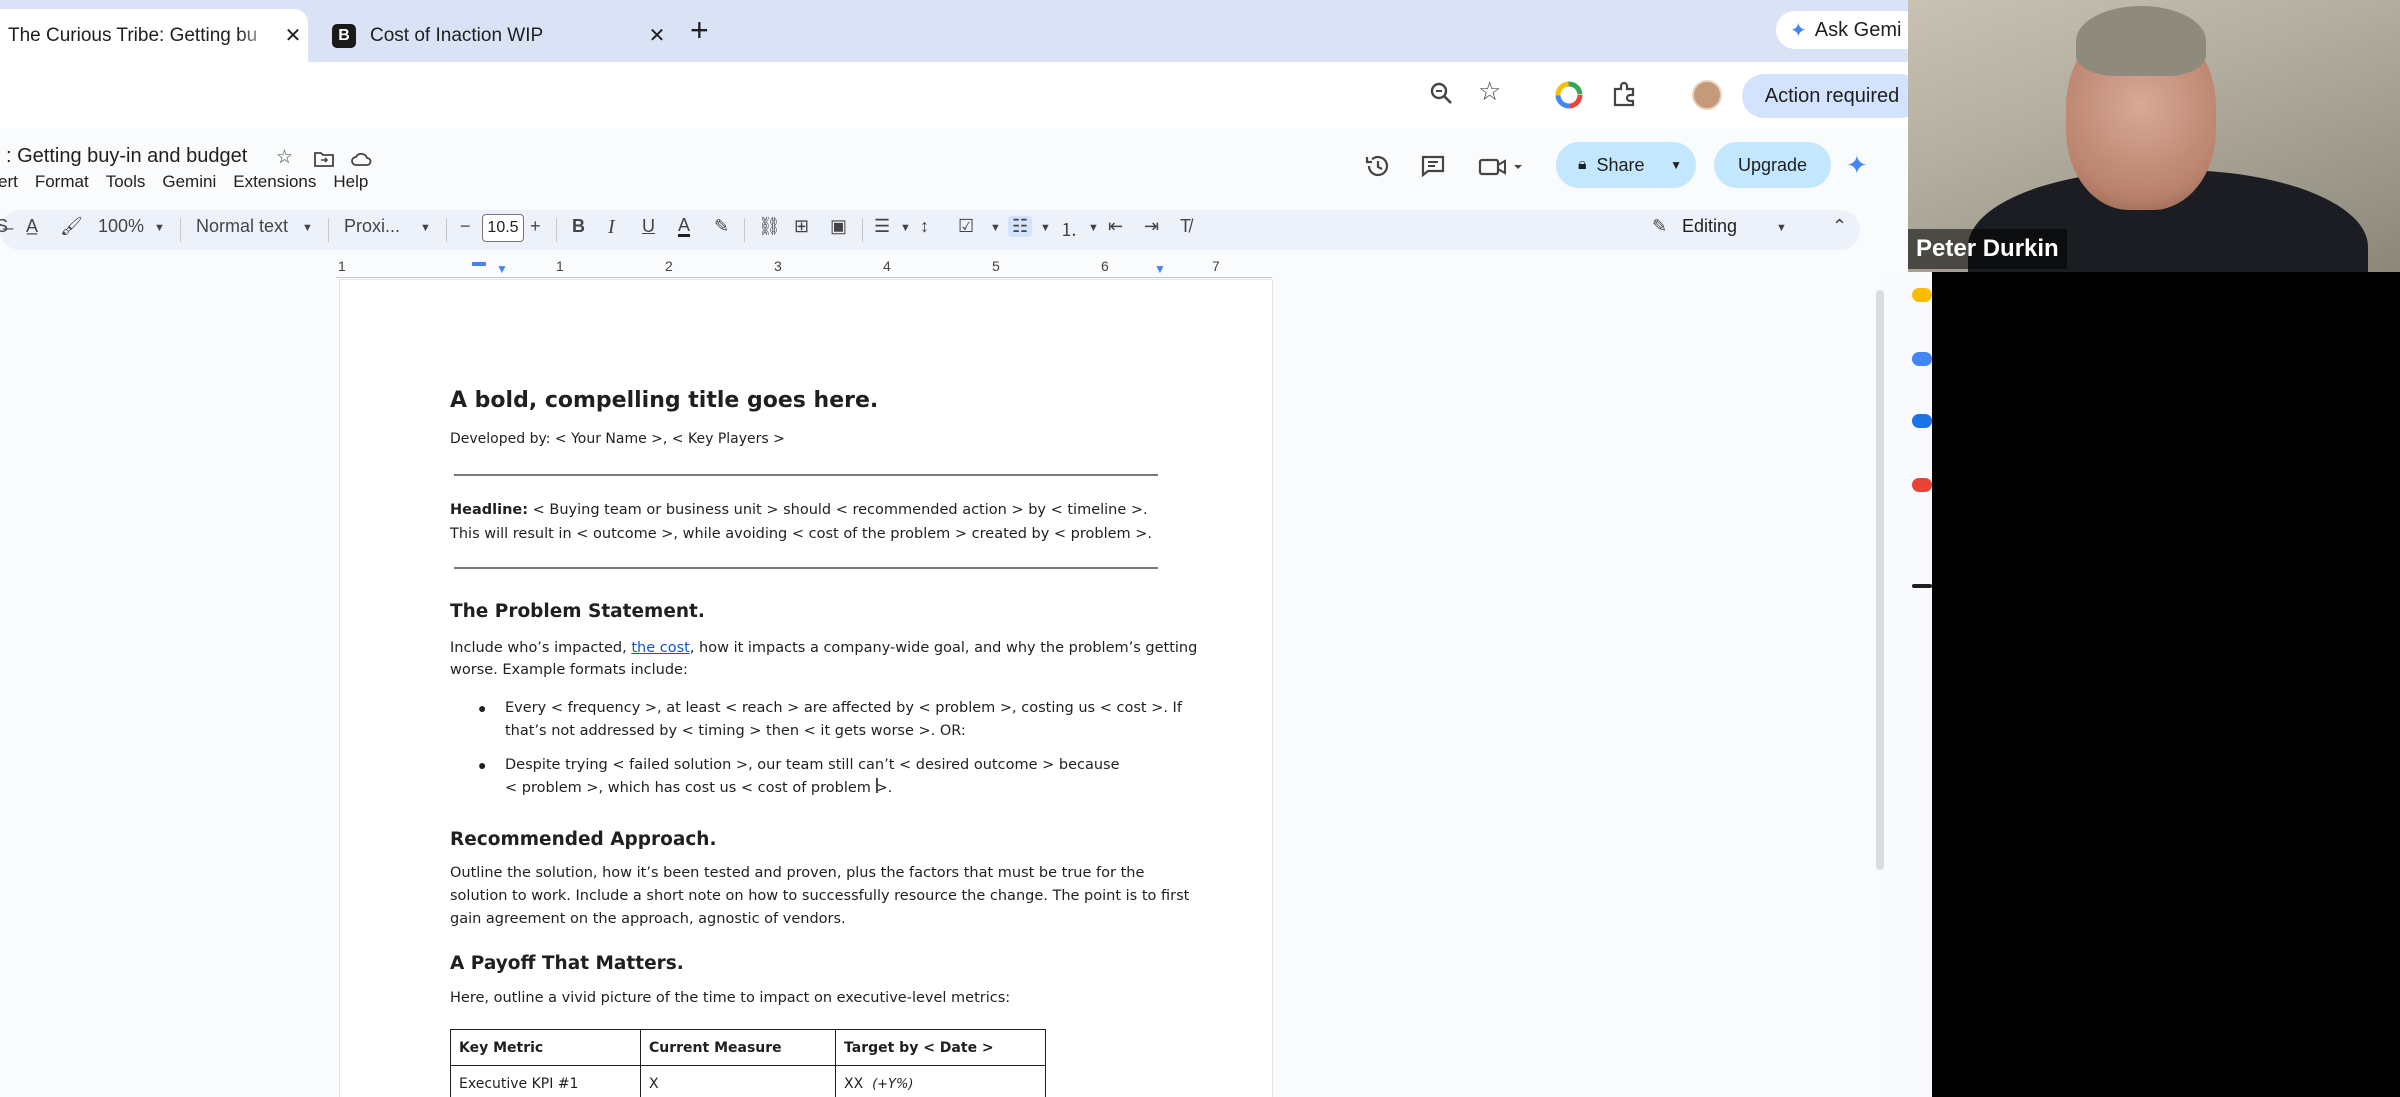 This screenshot has height=1097, width=2400. What do you see at coordinates (578, 226) in the screenshot?
I see `bold-icon: B` at bounding box center [578, 226].